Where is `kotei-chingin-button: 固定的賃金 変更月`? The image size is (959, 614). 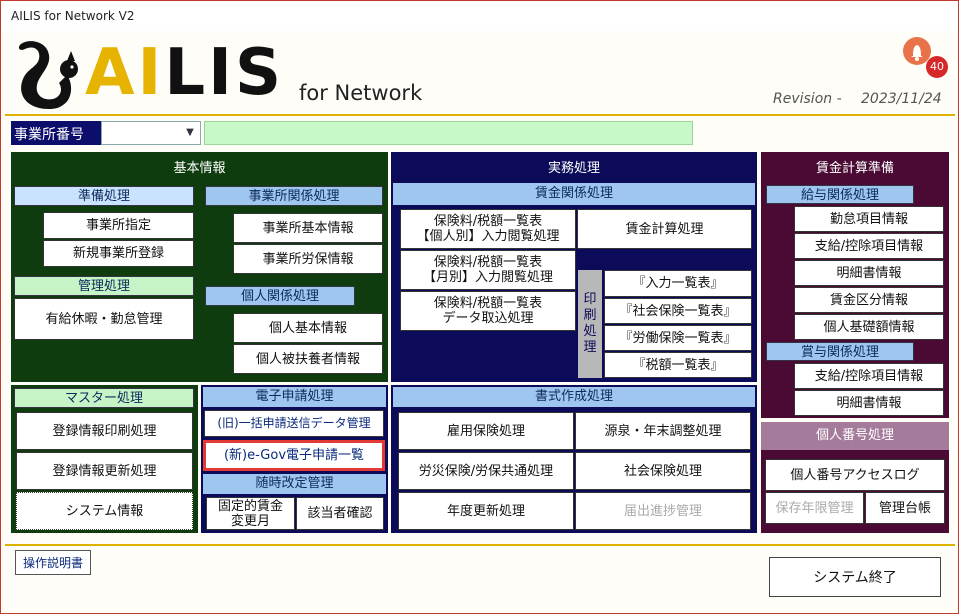 kotei-chingin-button: 固定的賃金 変更月 is located at coordinates (250, 513).